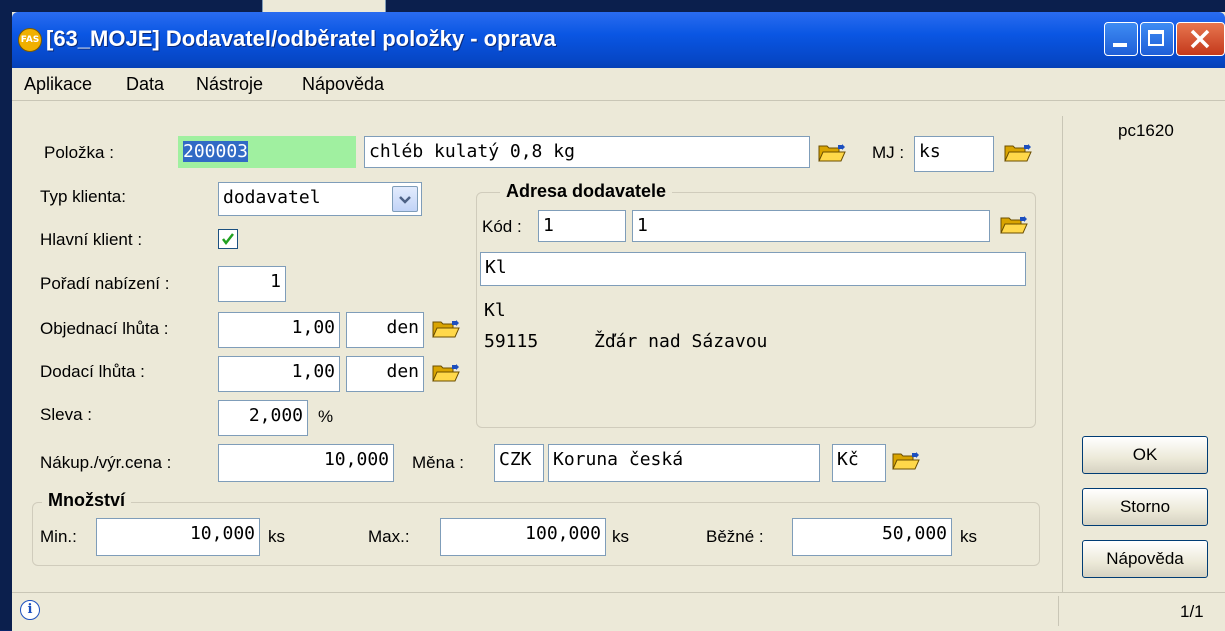 The height and width of the screenshot is (631, 1225). I want to click on min-unit: ks, so click(276, 536).